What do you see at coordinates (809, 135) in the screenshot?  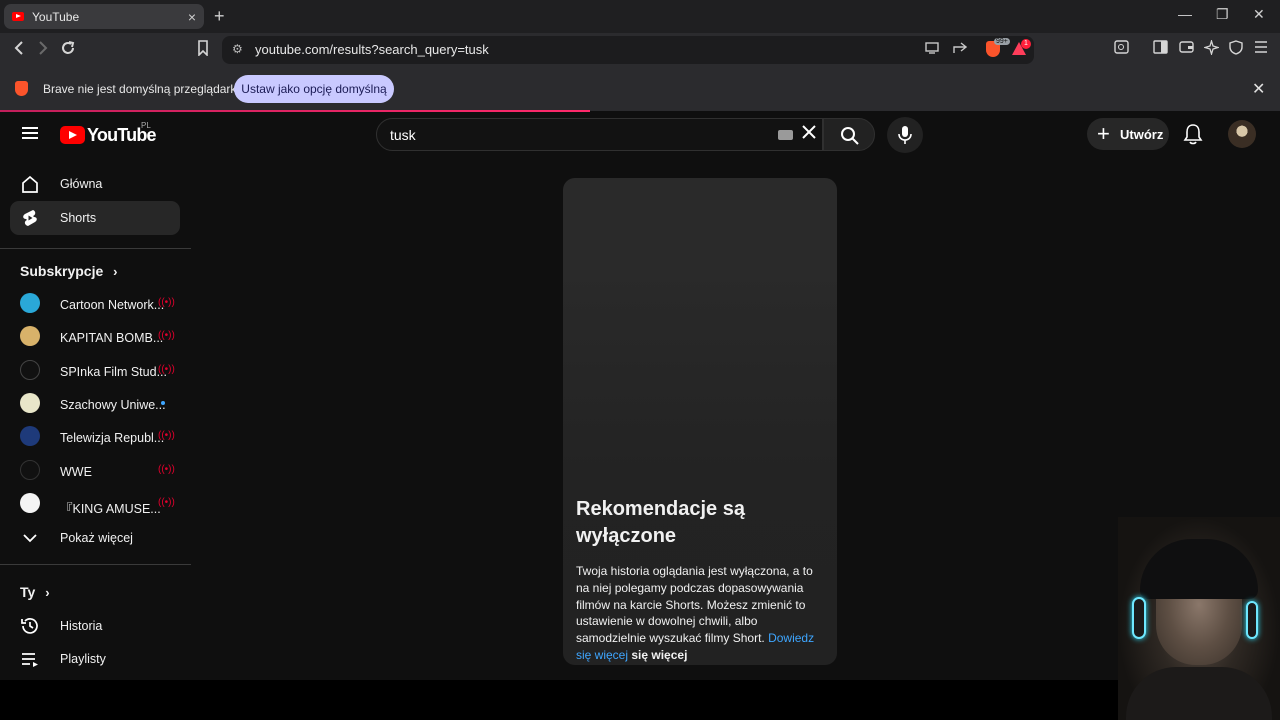 I see `clear-search-icon` at bounding box center [809, 135].